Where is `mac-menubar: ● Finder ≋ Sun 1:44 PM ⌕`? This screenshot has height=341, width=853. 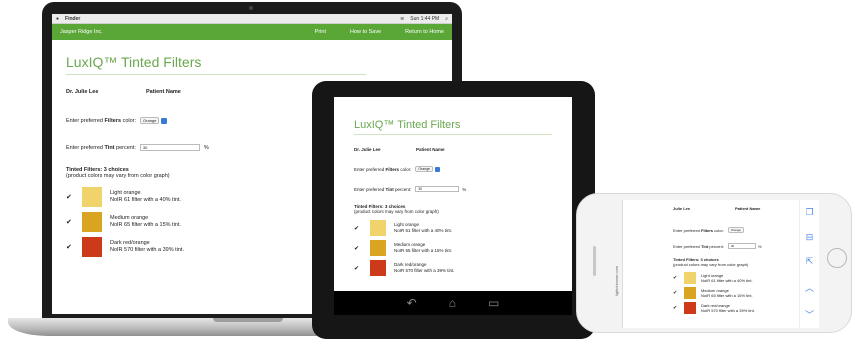
mac-menubar: ● Finder ≋ Sun 1:44 PM ⌕ is located at coordinates (252, 19).